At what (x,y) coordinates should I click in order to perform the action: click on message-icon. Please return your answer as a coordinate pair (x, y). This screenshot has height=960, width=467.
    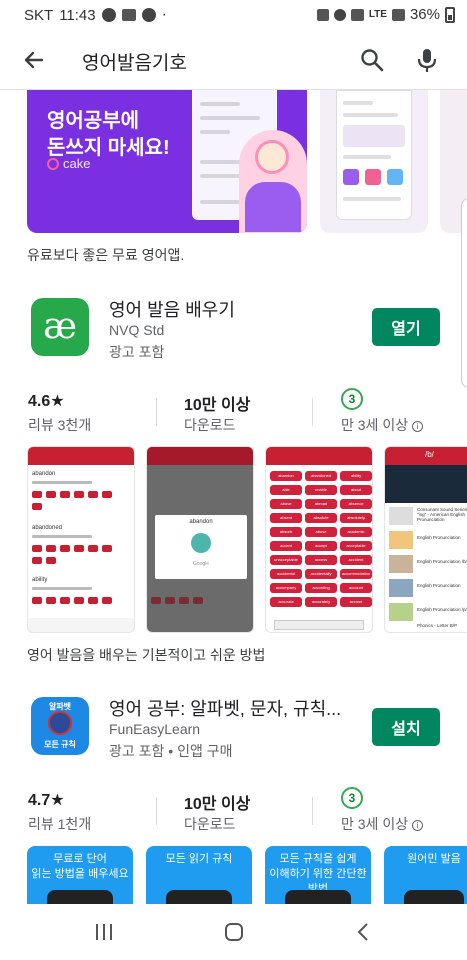
    Looking at the image, I should click on (108, 15).